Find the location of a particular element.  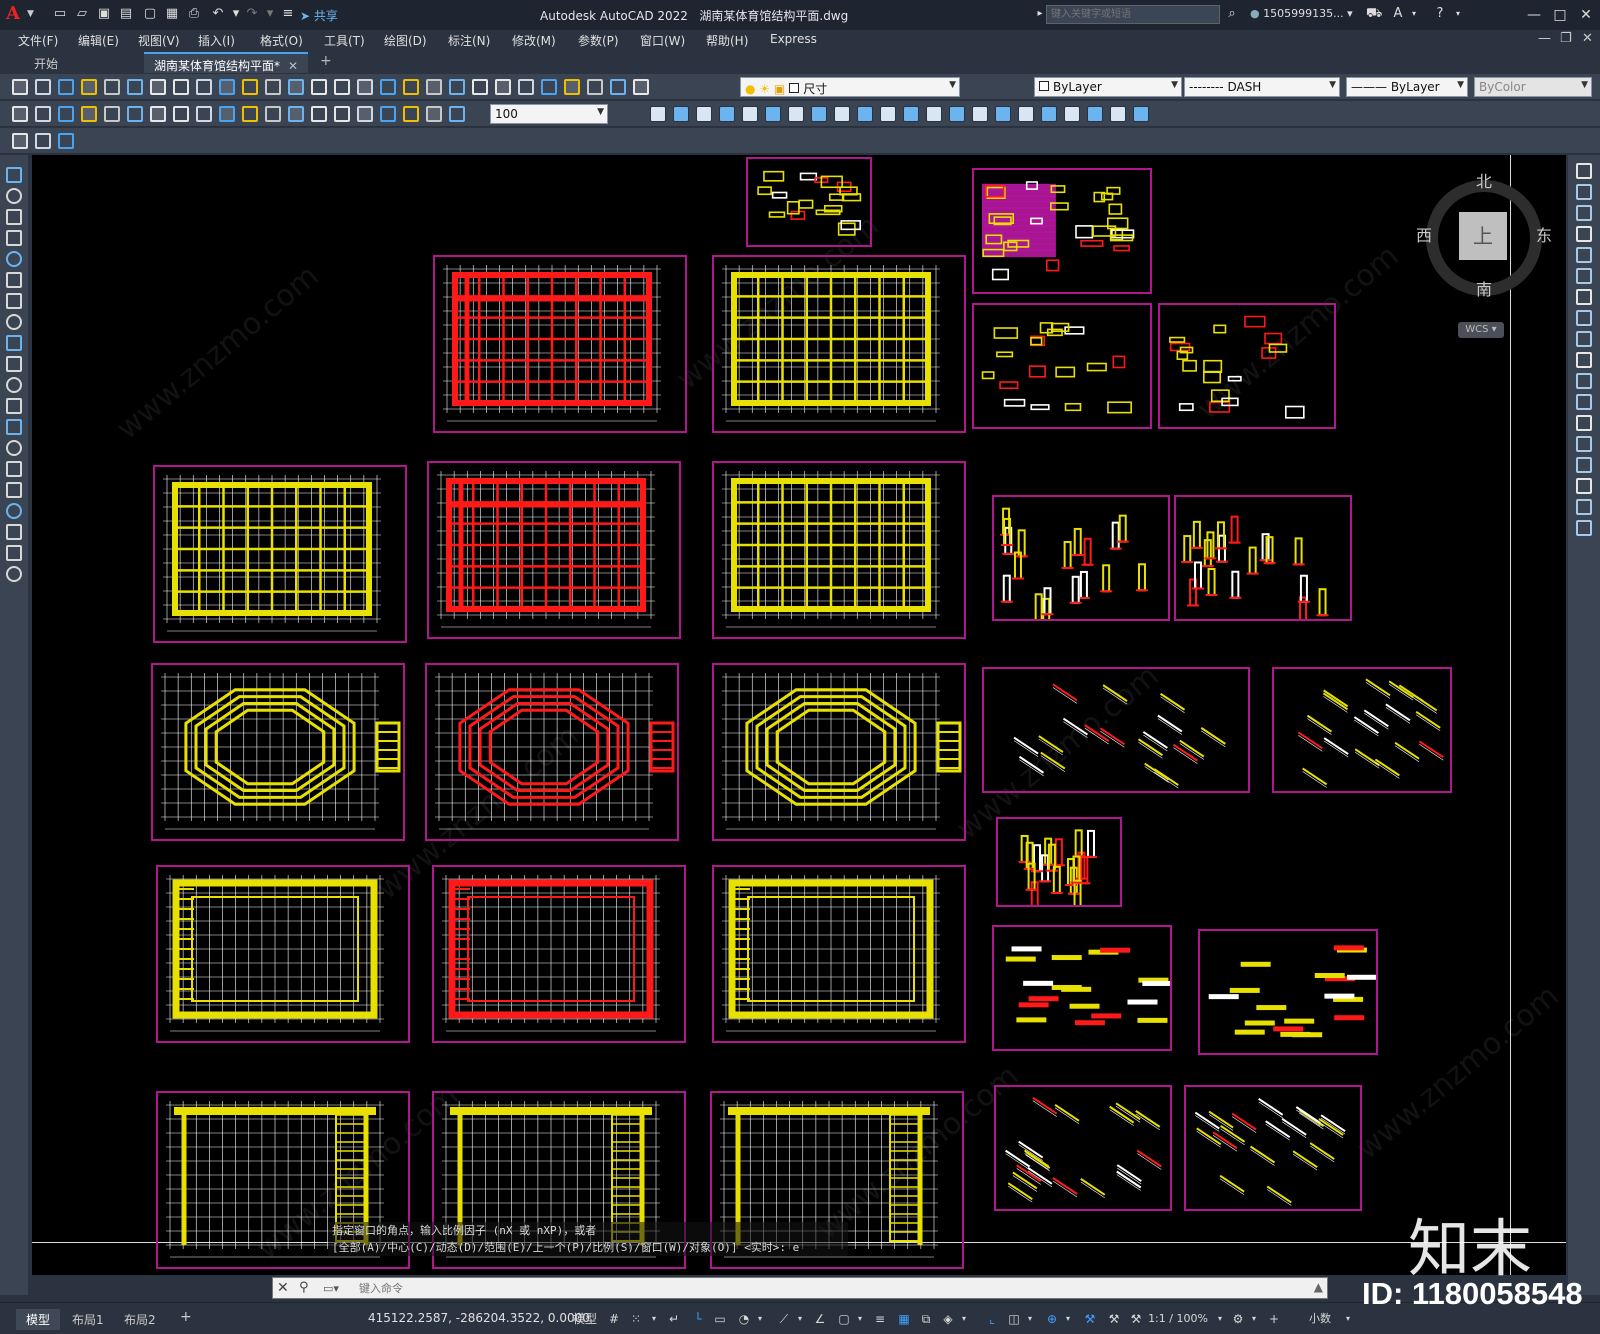

gizmo-dropdown-icon: ▾ is located at coordinates (1068, 1319).